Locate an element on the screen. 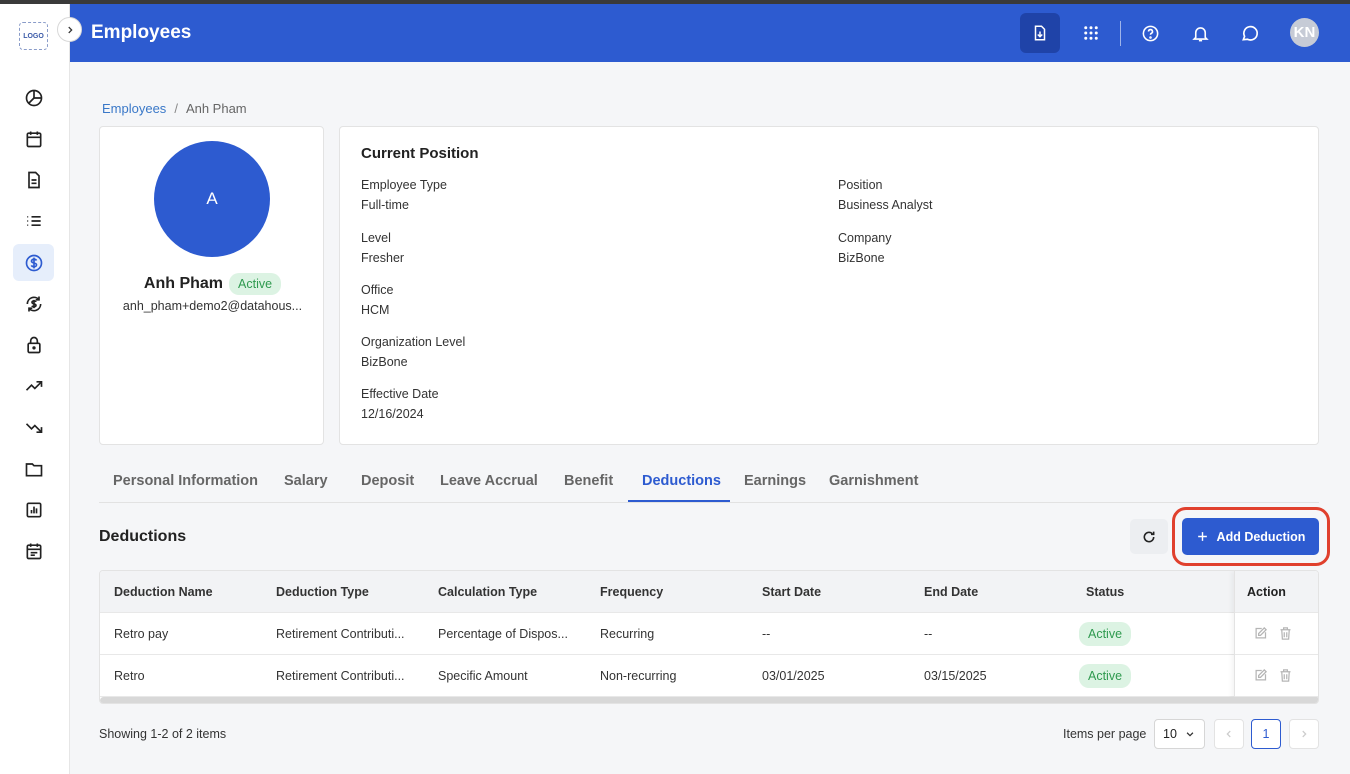 This screenshot has height=774, width=1350. items-per-page-value: 10 is located at coordinates (1170, 734).